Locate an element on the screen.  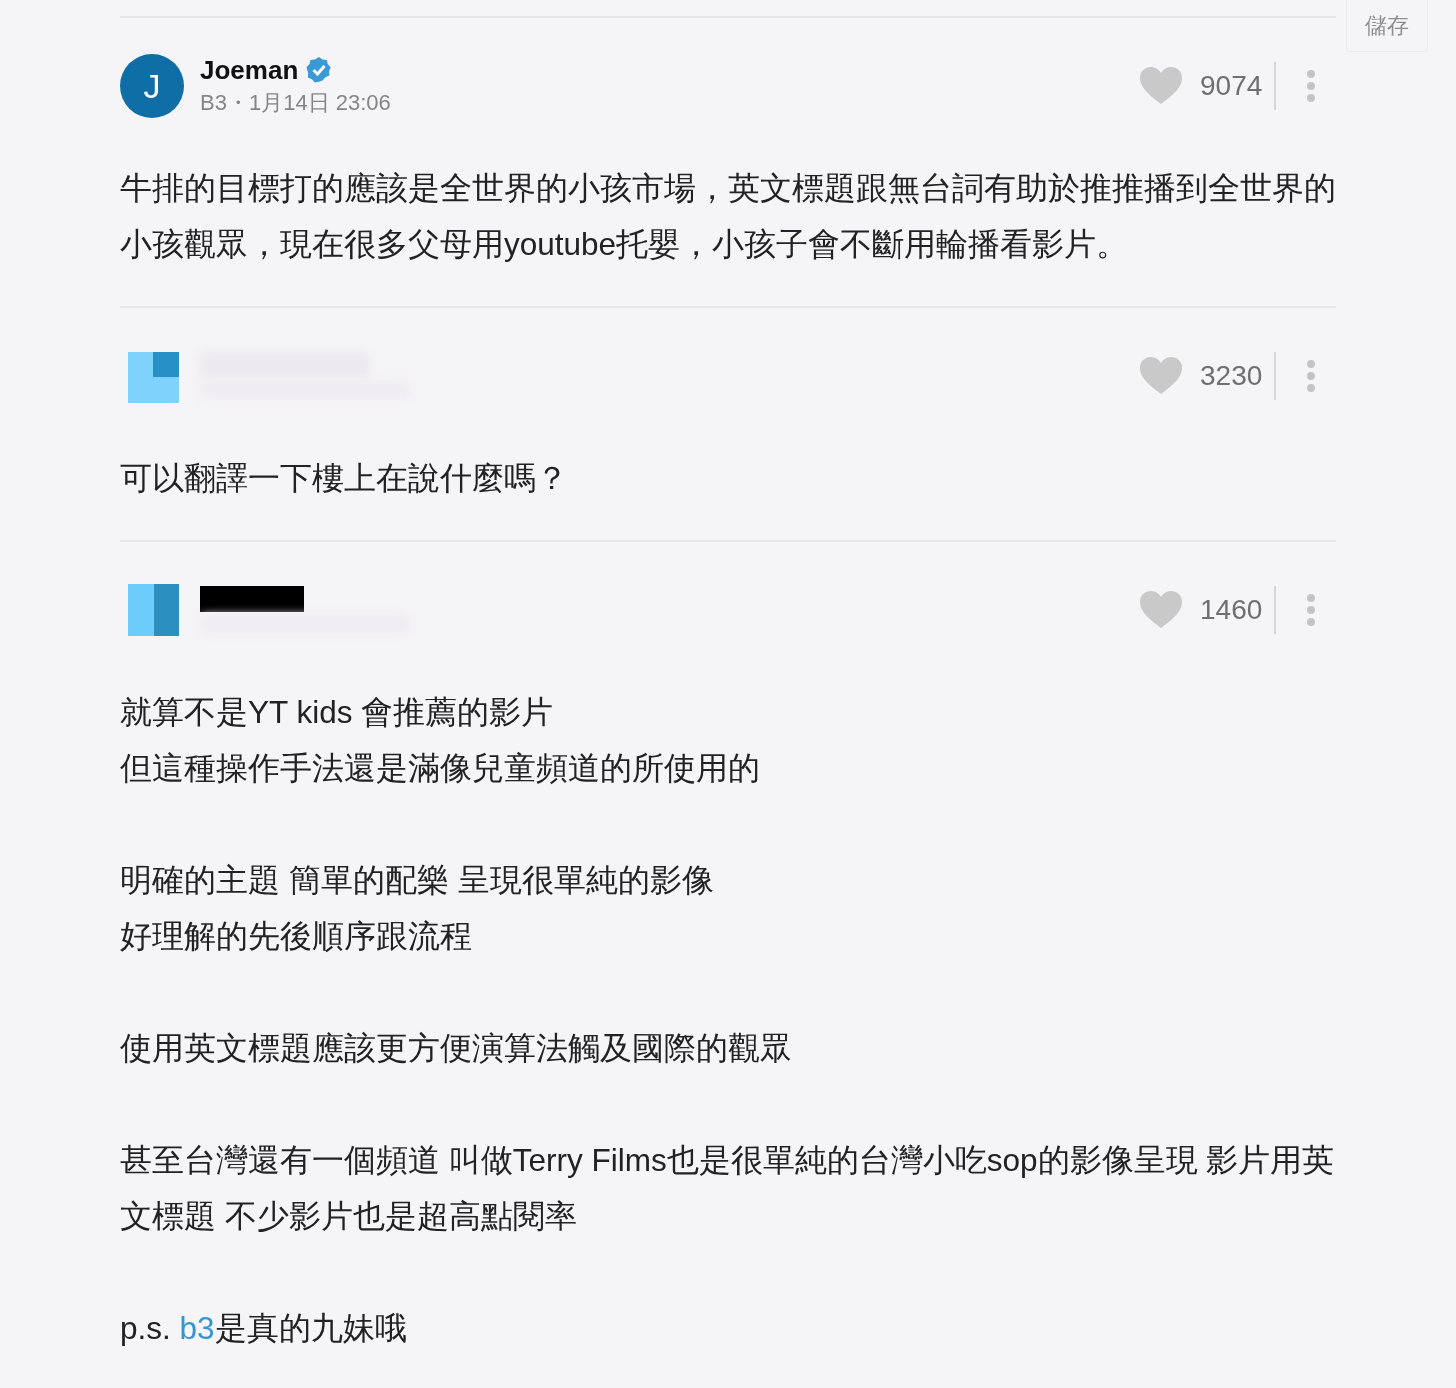
author-name: Joeman is located at coordinates (249, 70).